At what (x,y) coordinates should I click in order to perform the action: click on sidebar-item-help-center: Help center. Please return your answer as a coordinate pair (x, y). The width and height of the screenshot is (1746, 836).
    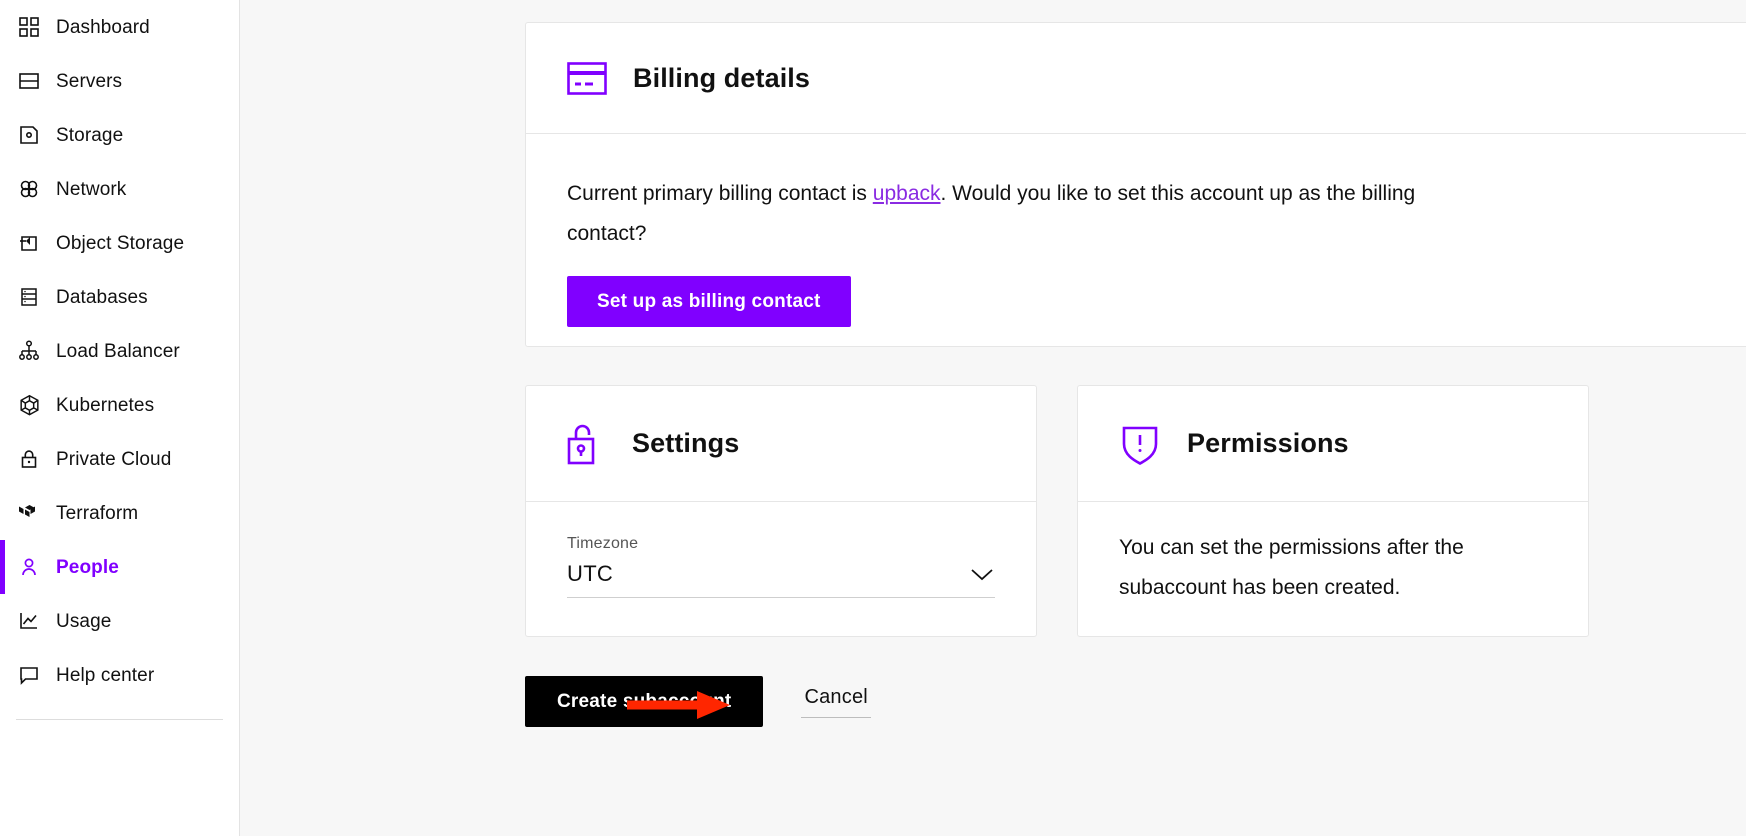
    Looking at the image, I should click on (119, 675).